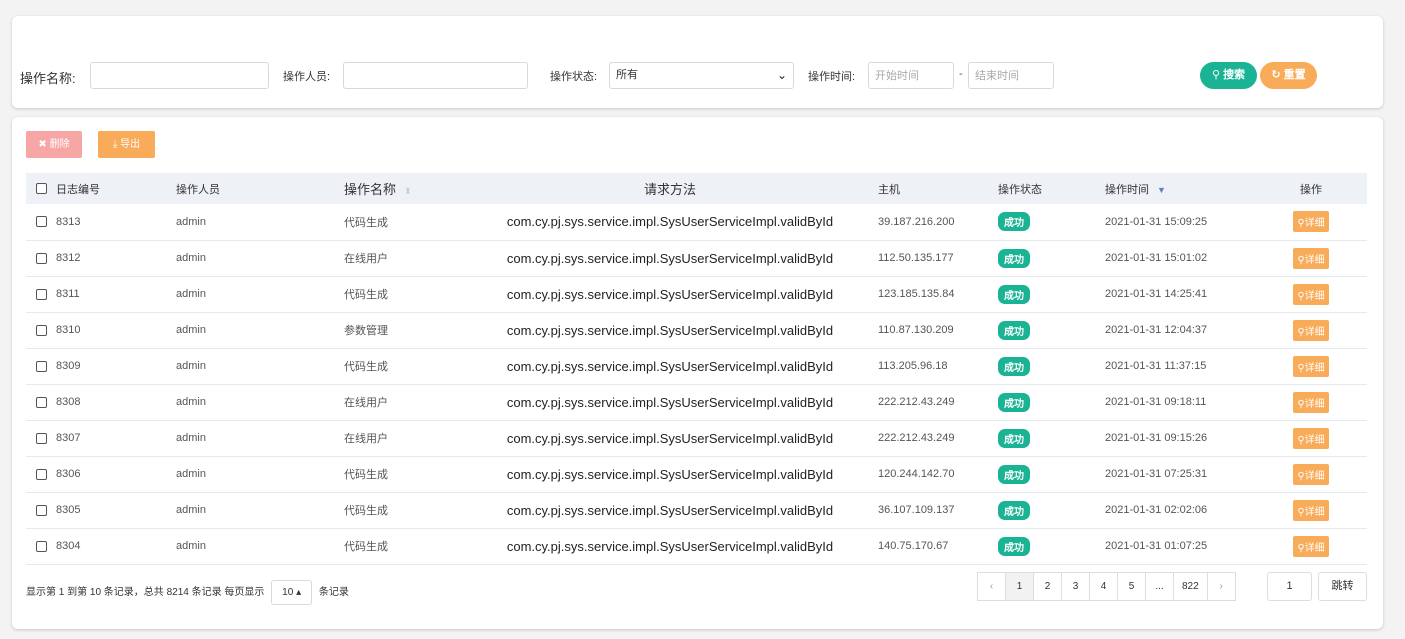 This screenshot has height=639, width=1405. Describe the element at coordinates (1047, 586) in the screenshot. I see `page-button: 2` at that location.